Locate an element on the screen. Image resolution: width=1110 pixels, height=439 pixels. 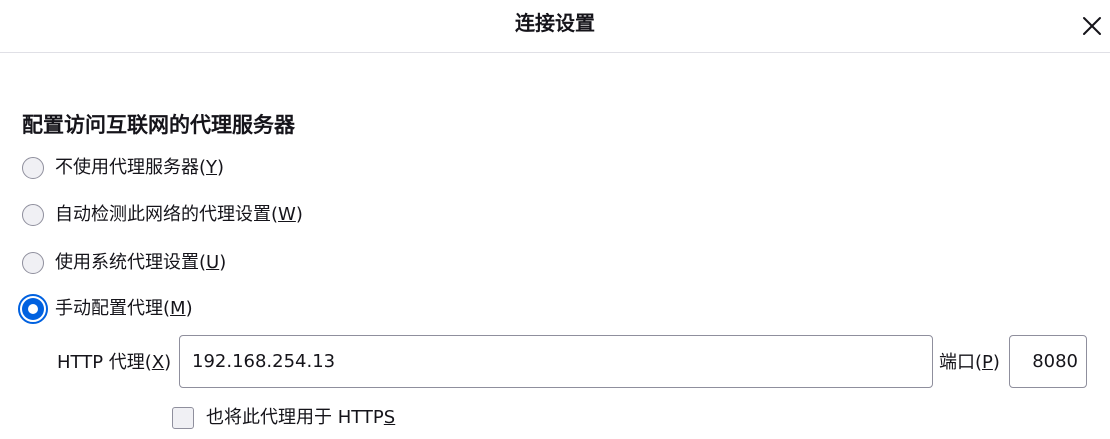
https-checkbox is located at coordinates (183, 418).